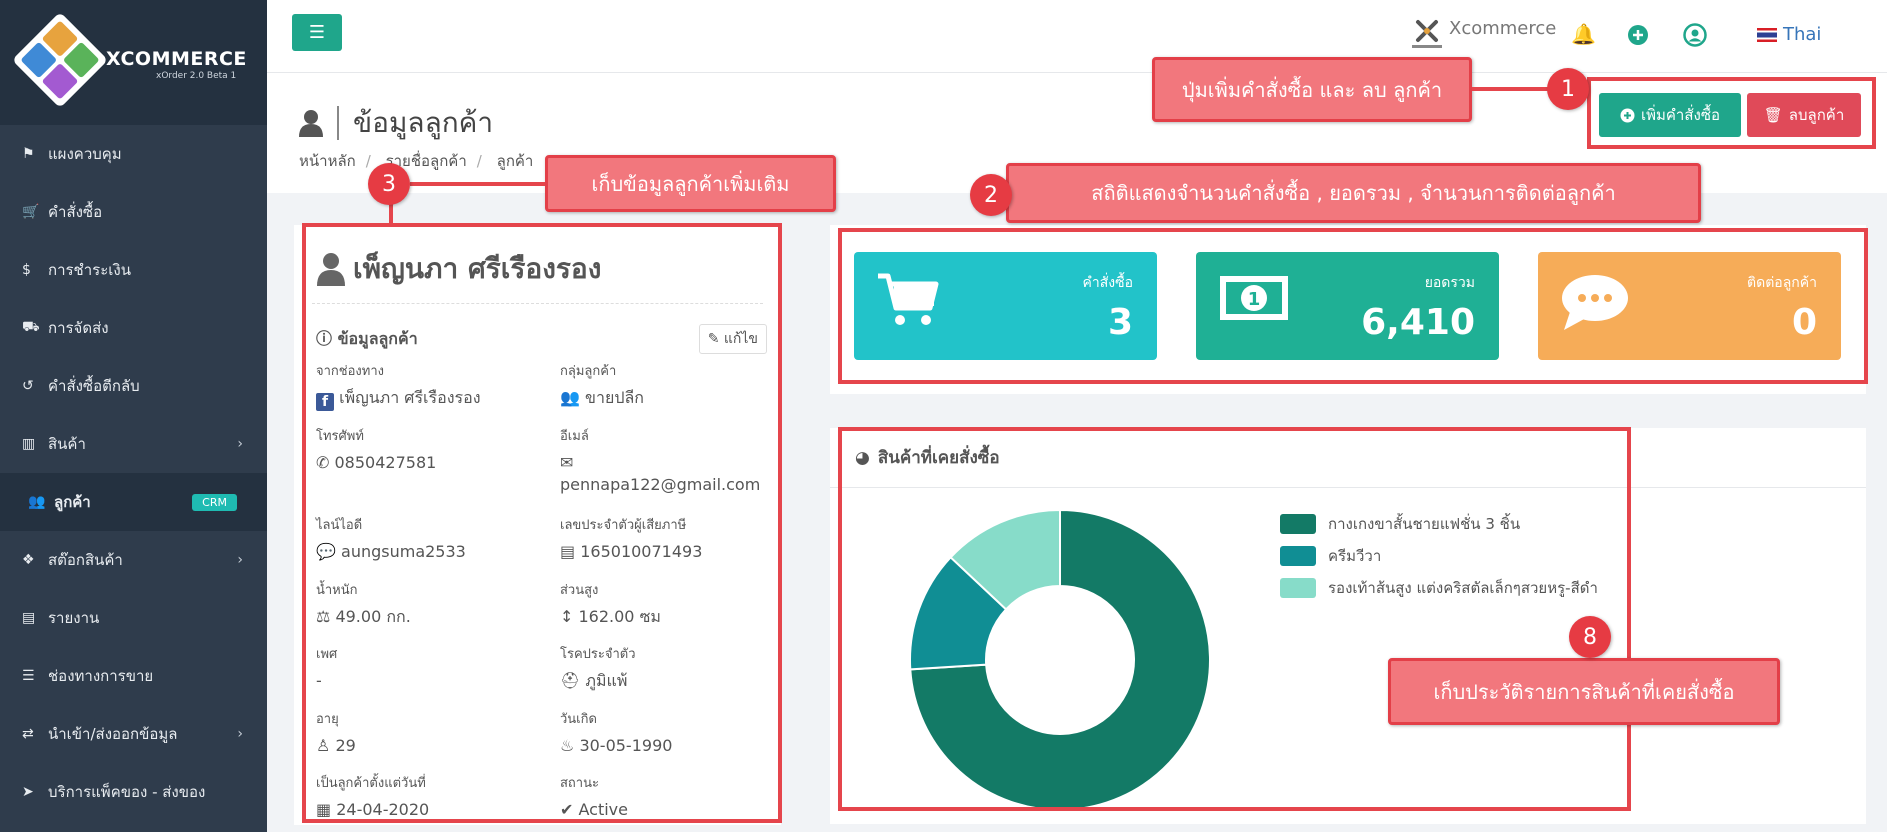  Describe the element at coordinates (26, 270) in the screenshot. I see `dollar-icon: $` at that location.